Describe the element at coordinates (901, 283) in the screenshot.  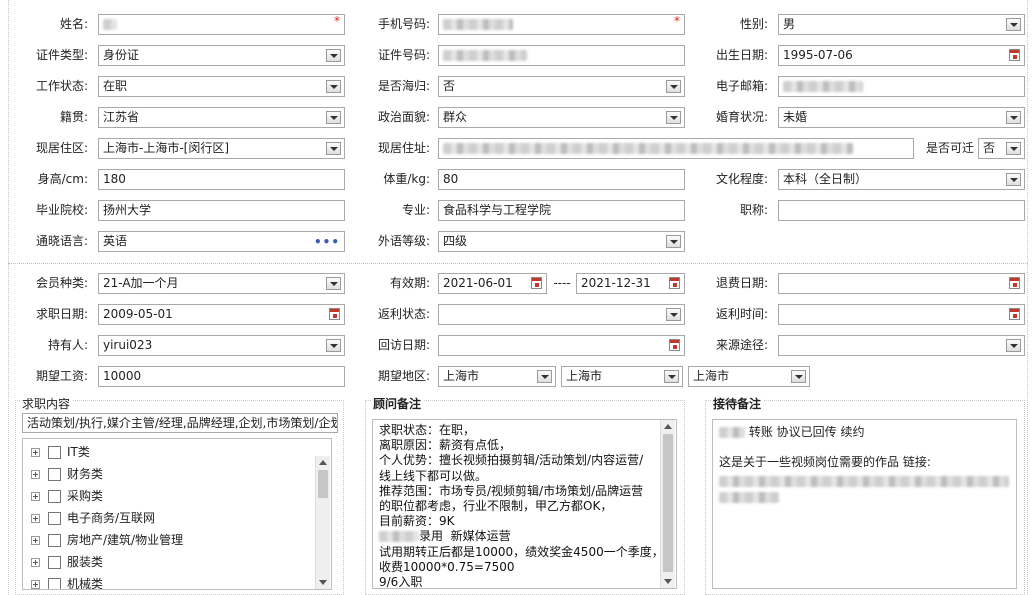
I see `refund-date-field` at that location.